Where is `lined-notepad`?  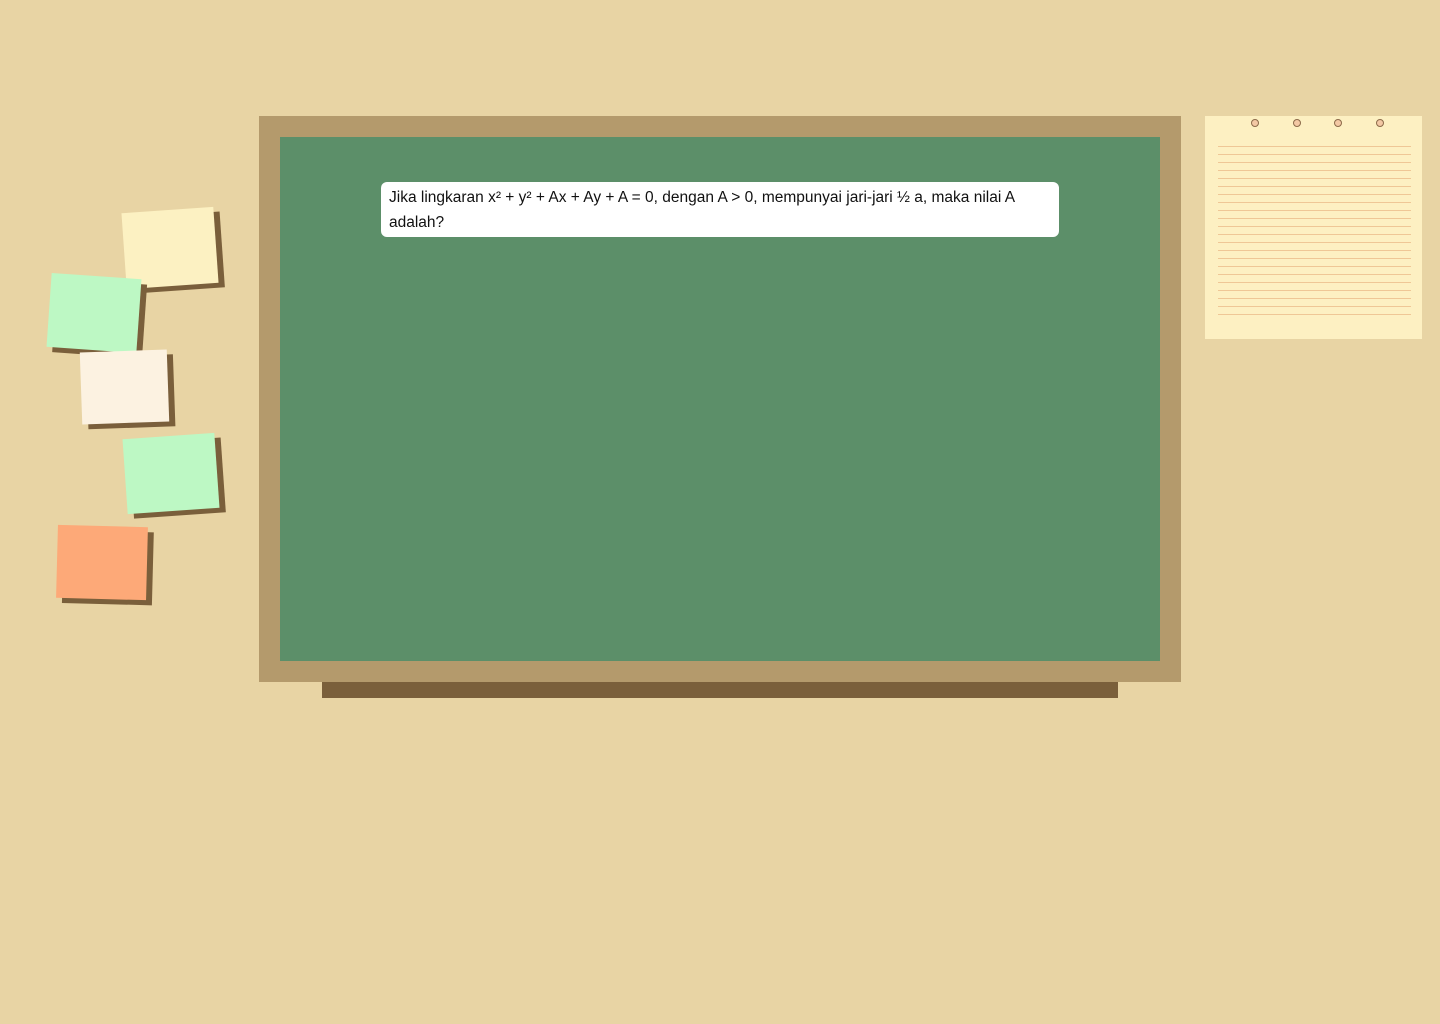
lined-notepad is located at coordinates (1313, 227).